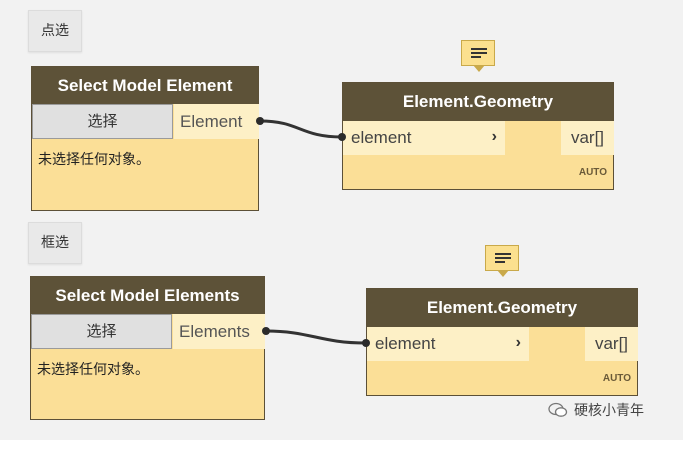 Image resolution: width=697 pixels, height=451 pixels. What do you see at coordinates (145, 85) in the screenshot?
I see `node-title: Select Model Element` at bounding box center [145, 85].